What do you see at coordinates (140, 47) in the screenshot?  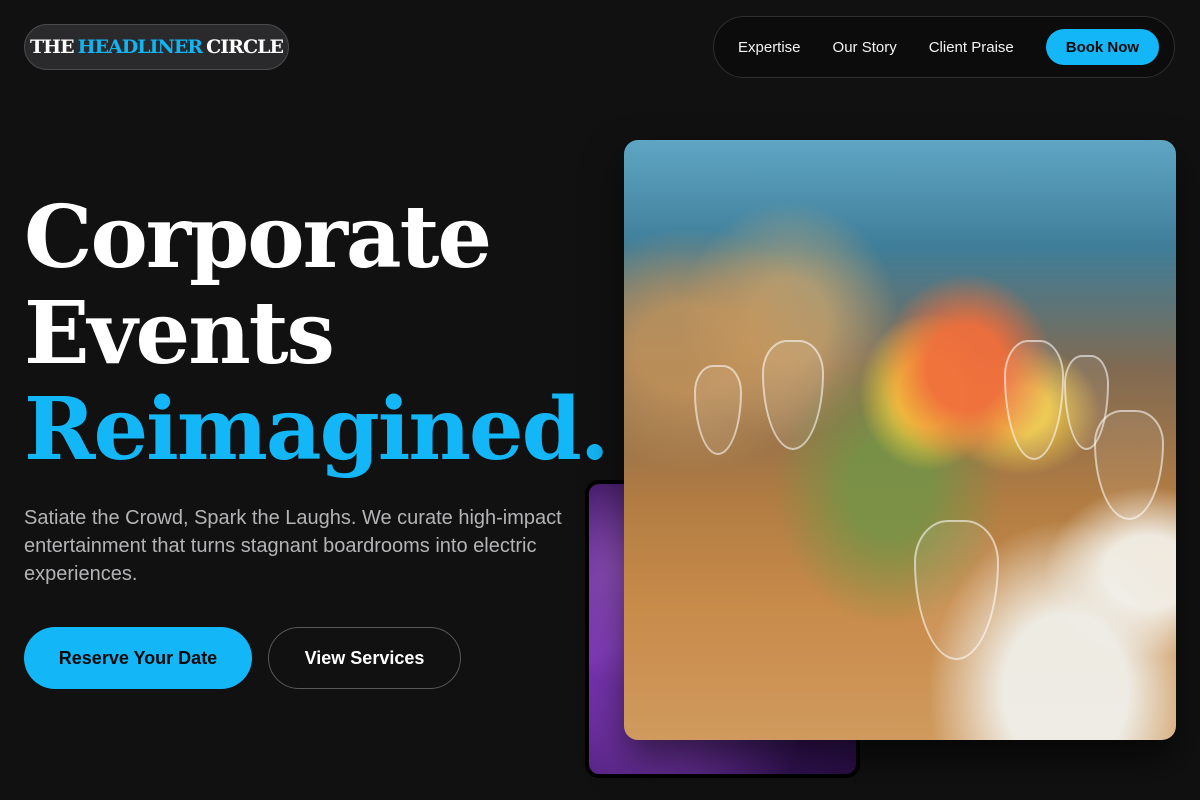 I see `logo-text-headliner: HEADLINER` at bounding box center [140, 47].